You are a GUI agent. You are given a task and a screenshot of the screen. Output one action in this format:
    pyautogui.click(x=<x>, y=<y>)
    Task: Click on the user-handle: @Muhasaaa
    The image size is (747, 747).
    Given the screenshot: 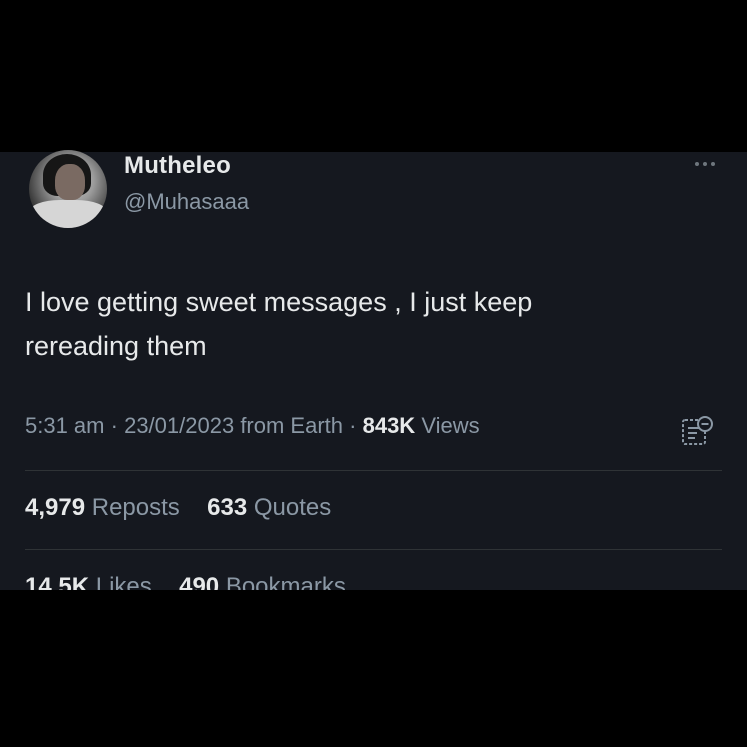 What is the action you would take?
    pyautogui.click(x=186, y=202)
    